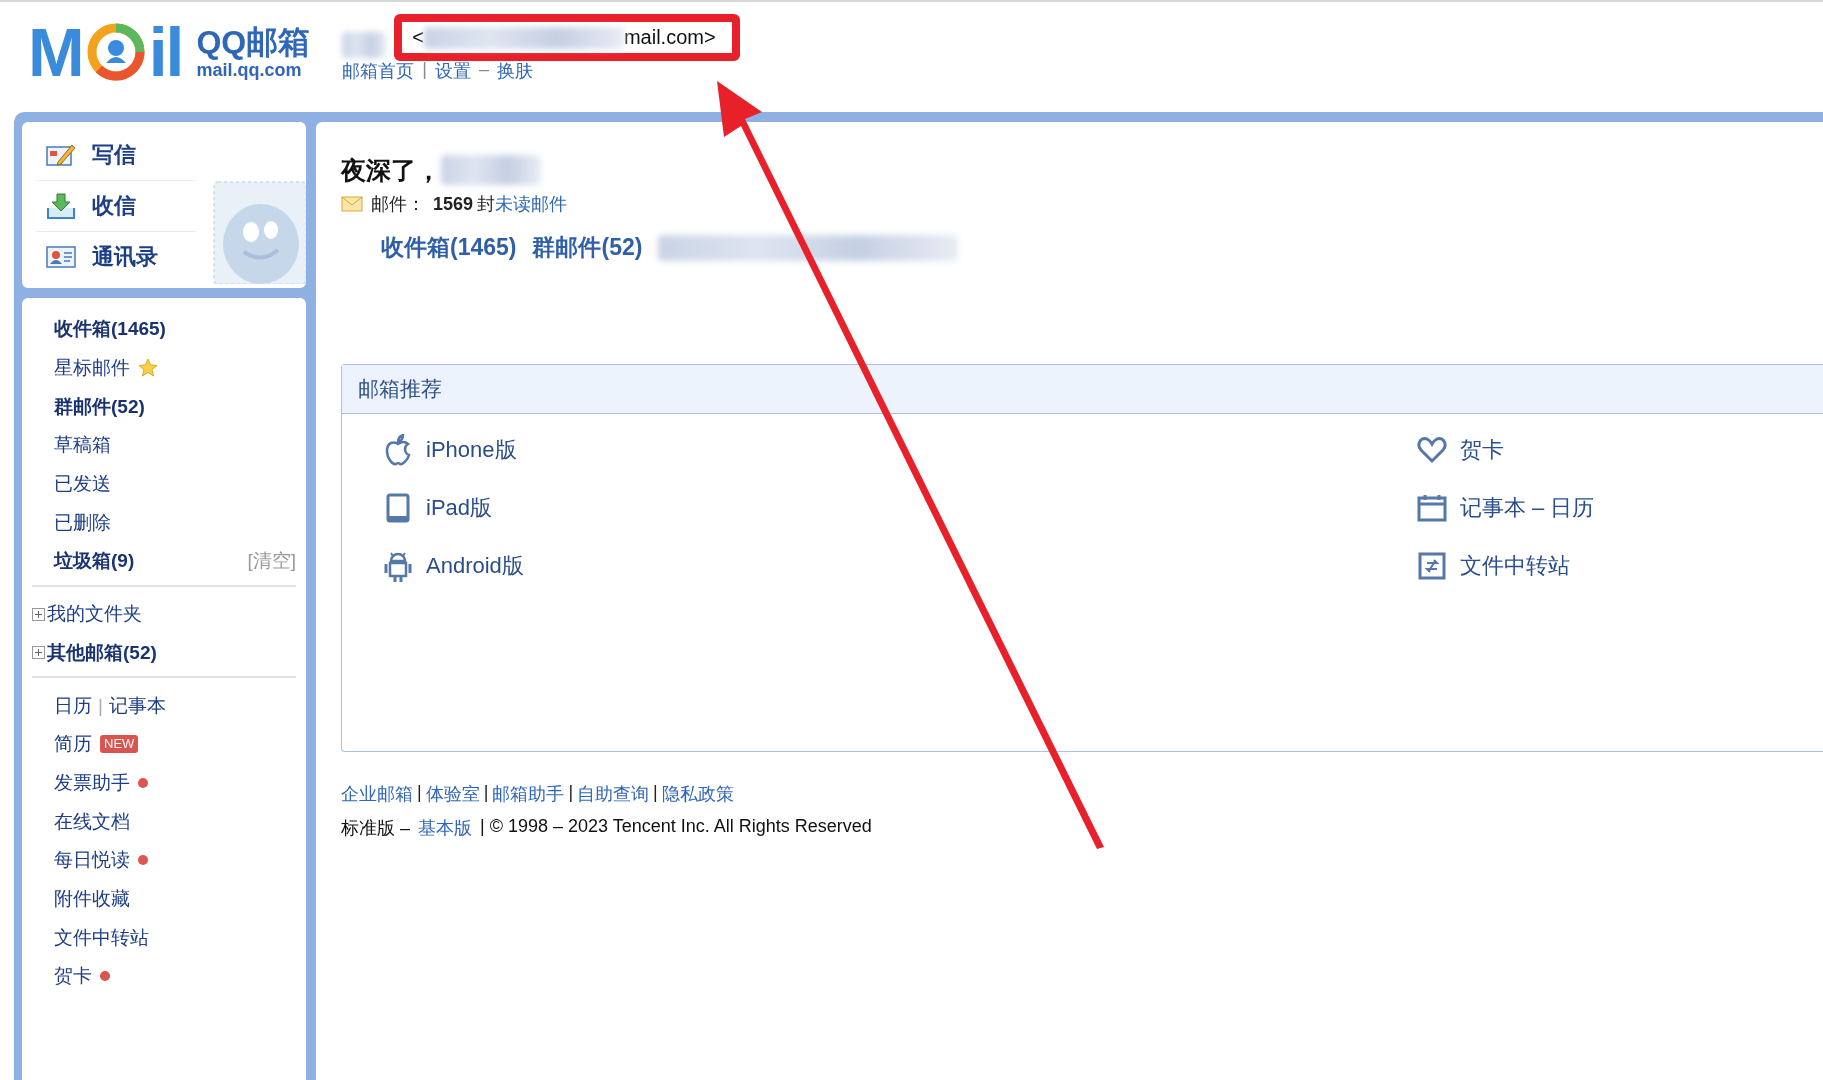 This screenshot has width=1823, height=1080. I want to click on recommend-link: 贺卡, so click(1482, 450).